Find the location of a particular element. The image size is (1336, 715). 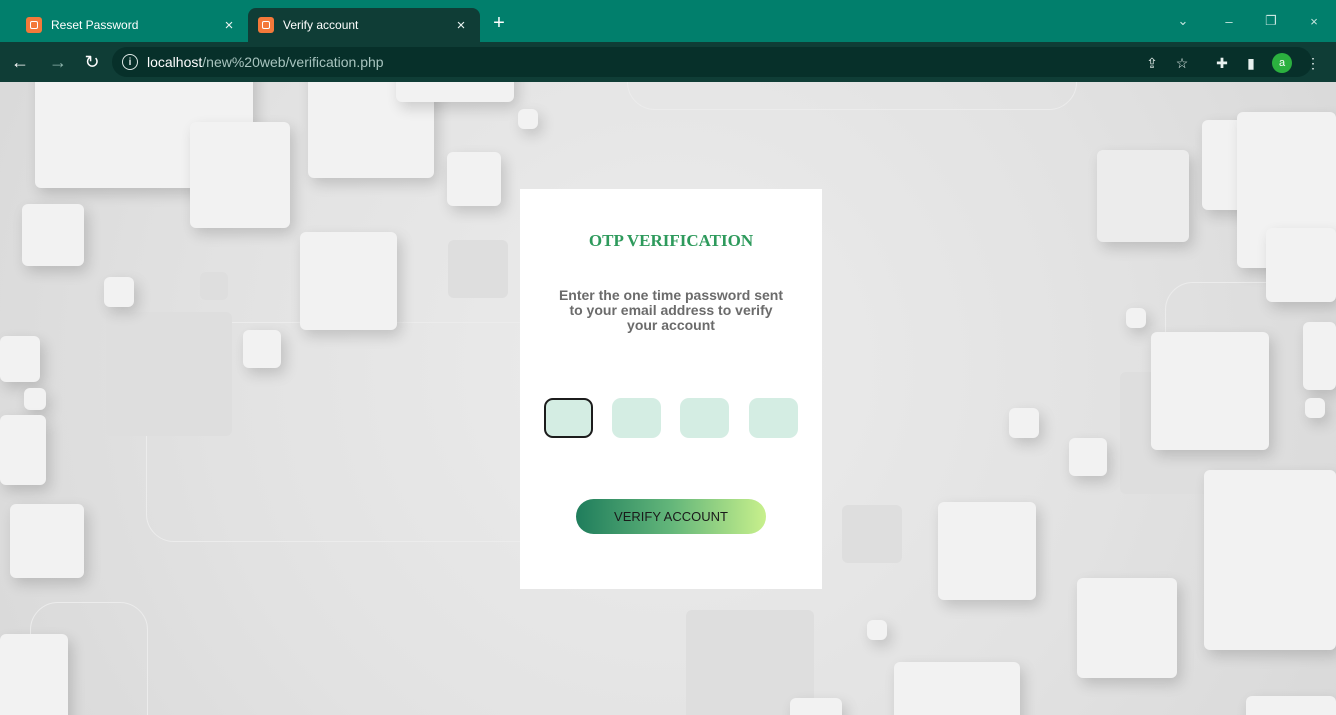

share-icon: ⇪ is located at coordinates (1152, 63).